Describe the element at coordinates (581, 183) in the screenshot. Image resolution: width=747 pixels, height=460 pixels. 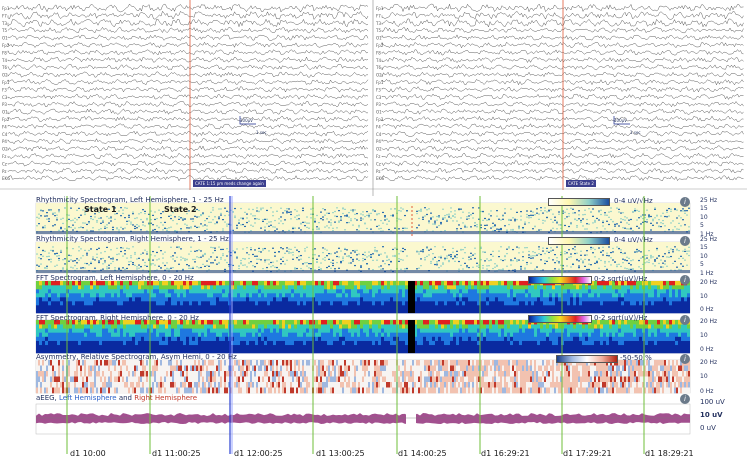
I see `event-note-right: CATE State 2` at that location.